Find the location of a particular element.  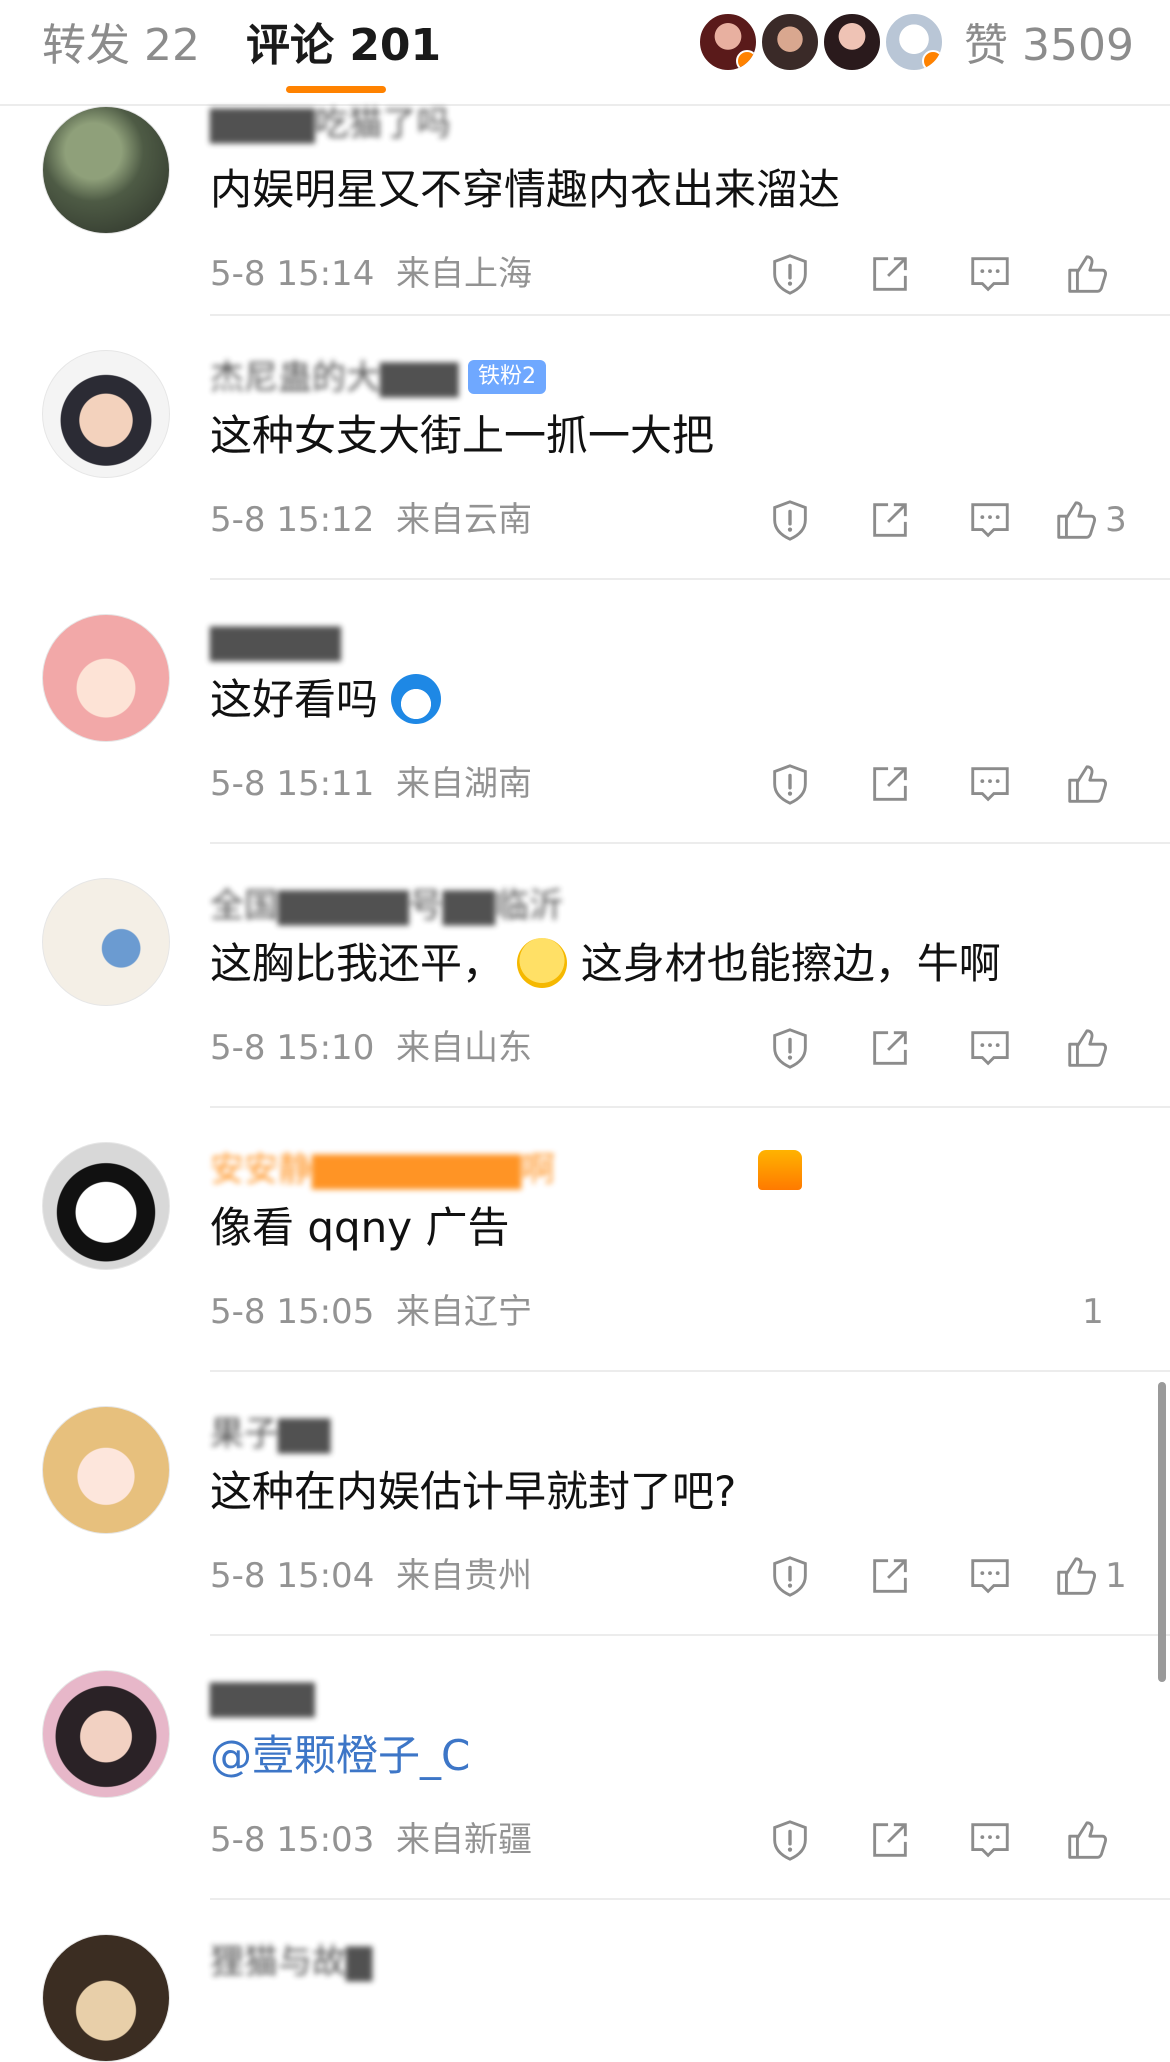

comment-text: 内娱明星又不穿情趣内衣出来溜达 is located at coordinates (525, 189).